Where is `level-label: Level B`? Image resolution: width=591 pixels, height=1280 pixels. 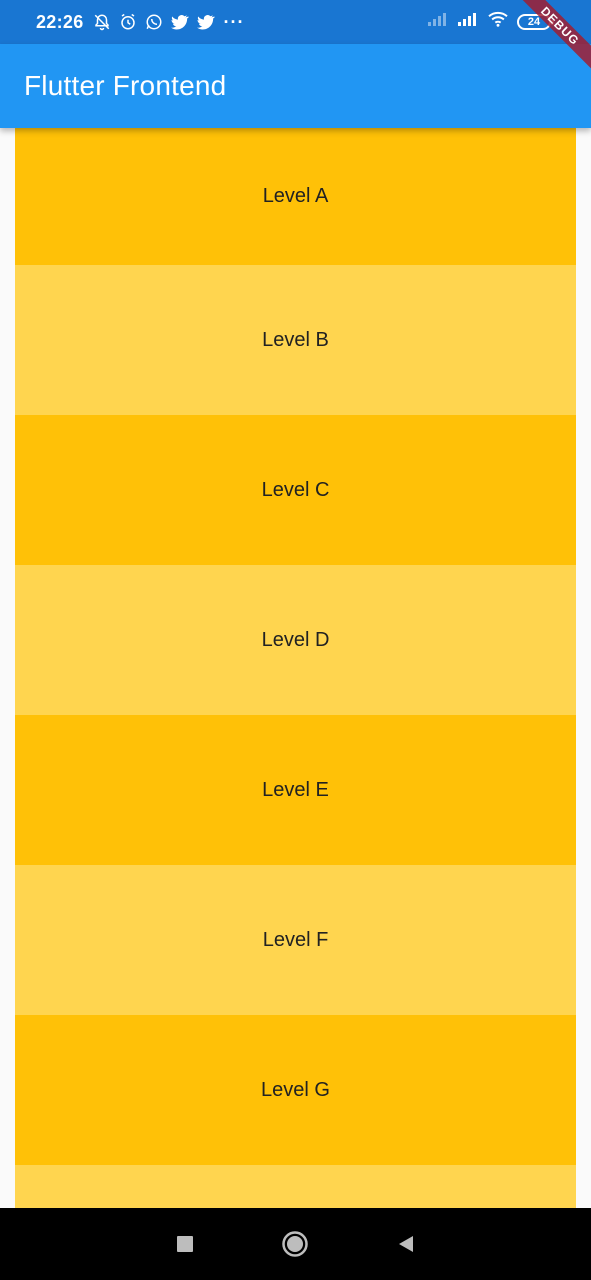 level-label: Level B is located at coordinates (295, 339).